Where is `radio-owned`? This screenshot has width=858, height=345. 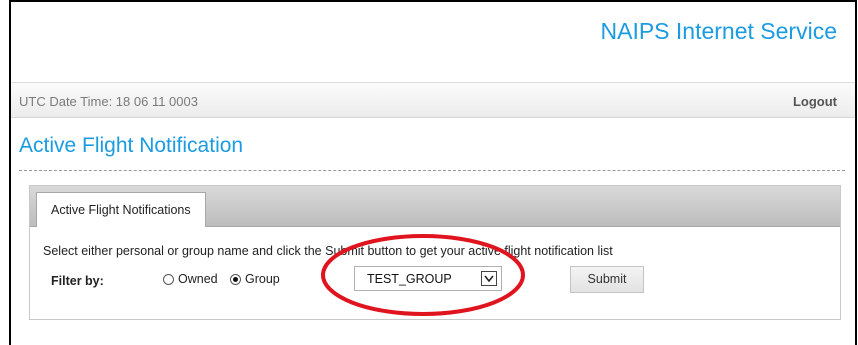 radio-owned is located at coordinates (168, 279).